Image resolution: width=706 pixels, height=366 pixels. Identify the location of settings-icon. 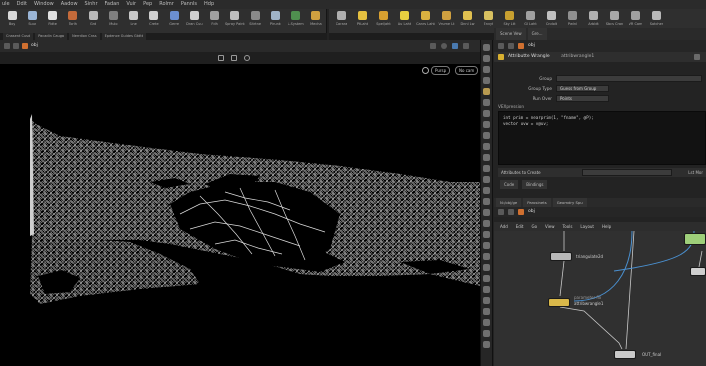
(444, 46).